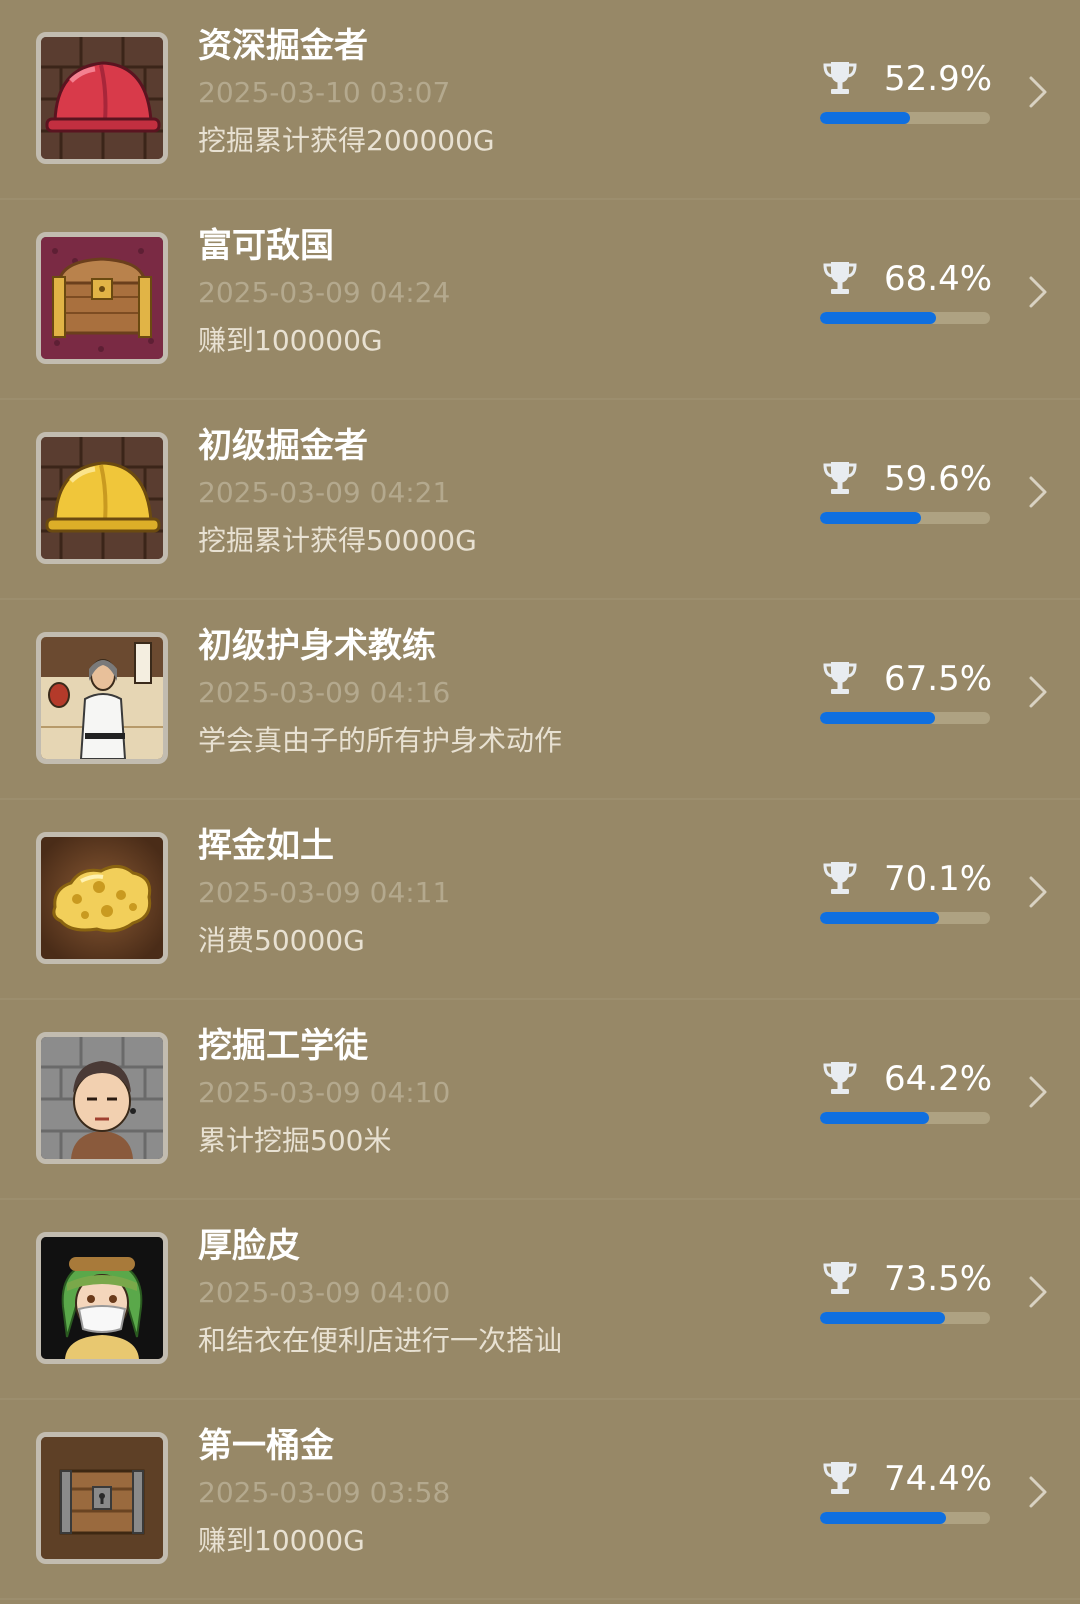 The height and width of the screenshot is (1604, 1080). I want to click on achievement-date: 2025-03-09 04:24, so click(324, 292).